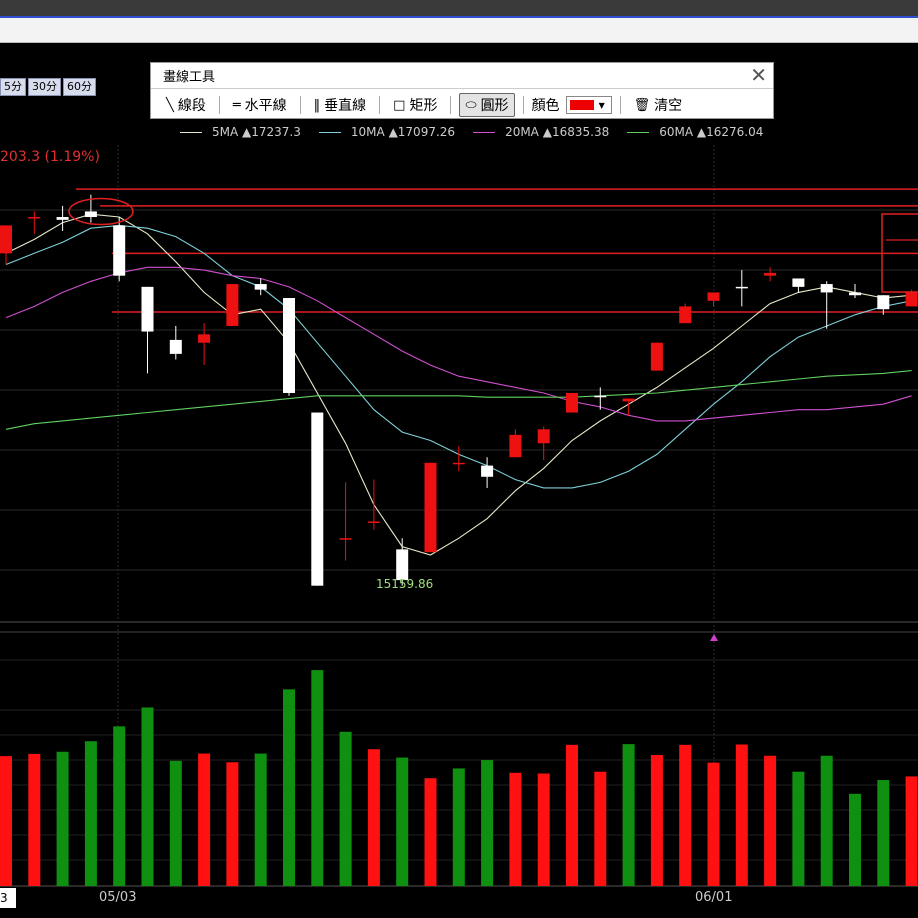  Describe the element at coordinates (387, 132) in the screenshot. I see `legend-ma10: 10MA ▲17097.26` at that location.